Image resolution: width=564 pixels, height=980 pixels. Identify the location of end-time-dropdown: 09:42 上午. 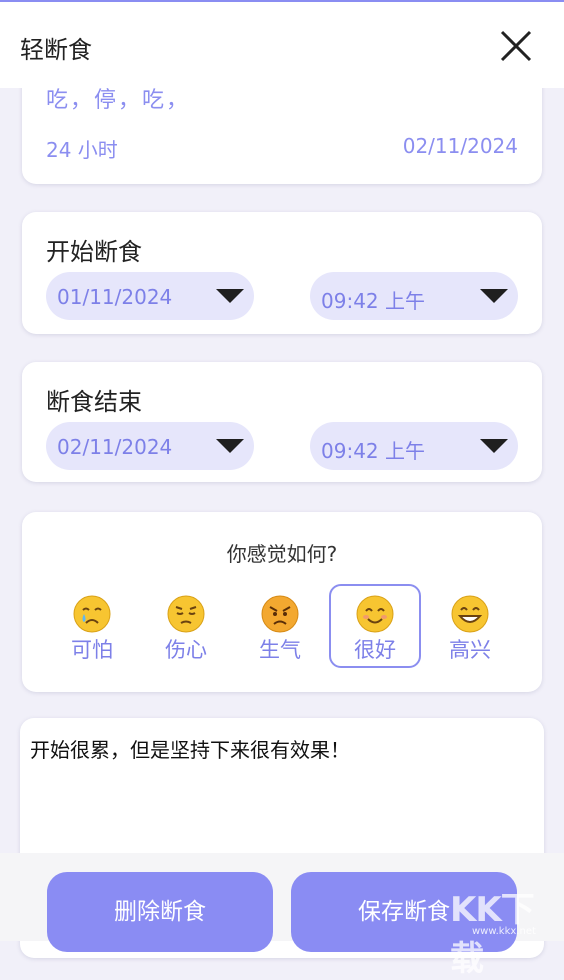
(414, 446).